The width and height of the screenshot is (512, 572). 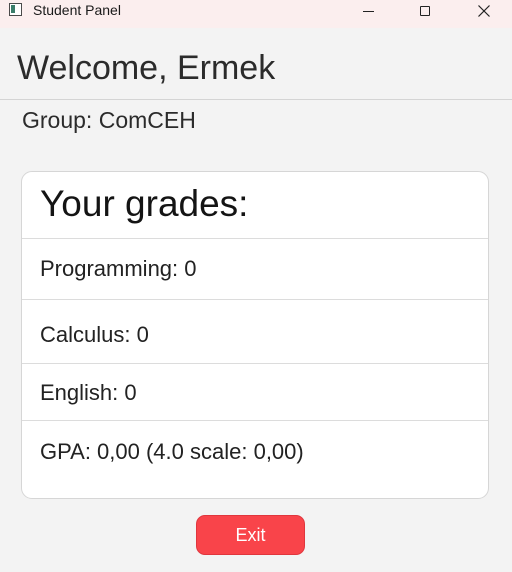 I want to click on close-button, so click(x=484, y=11).